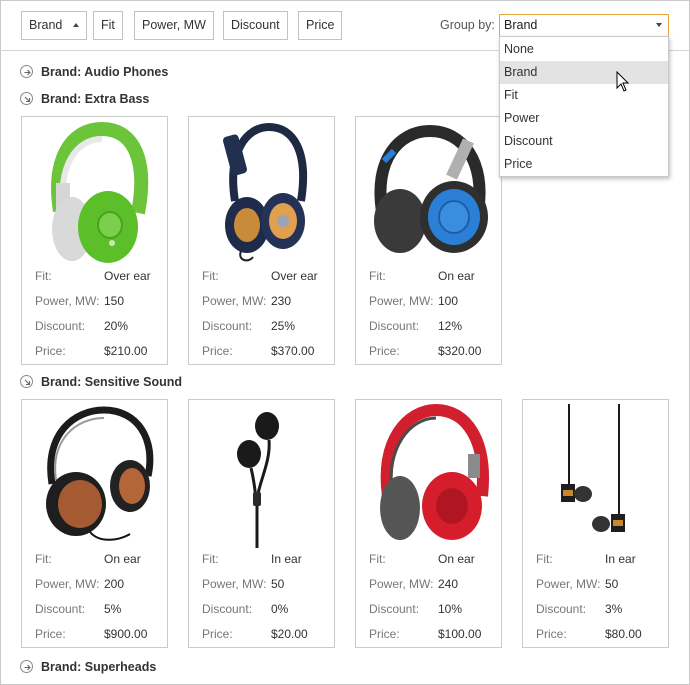  Describe the element at coordinates (280, 609) in the screenshot. I see `spec-value: 0%` at that location.